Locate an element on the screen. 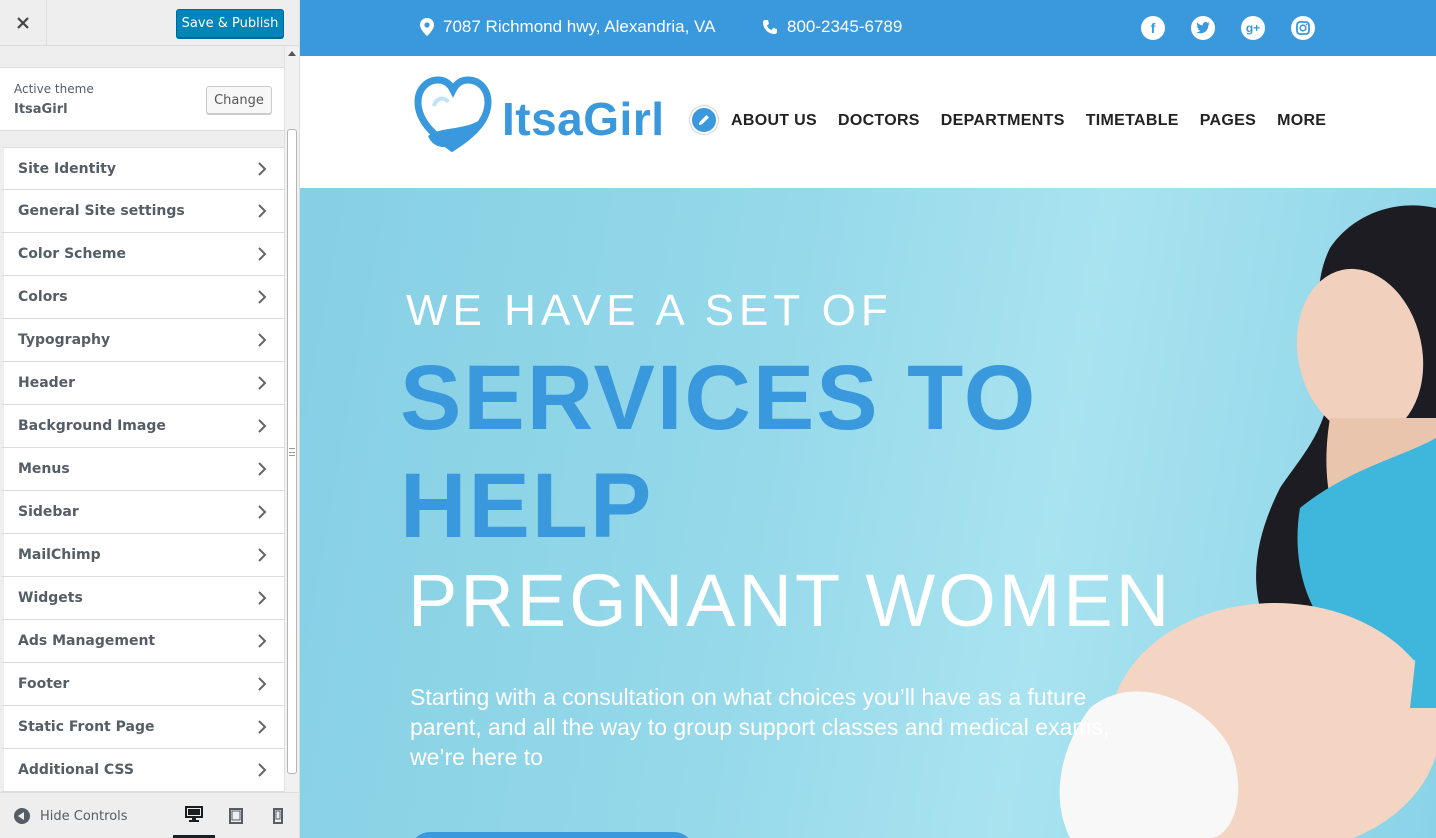 This screenshot has height=838, width=1436. facebook-link: f is located at coordinates (1153, 28).